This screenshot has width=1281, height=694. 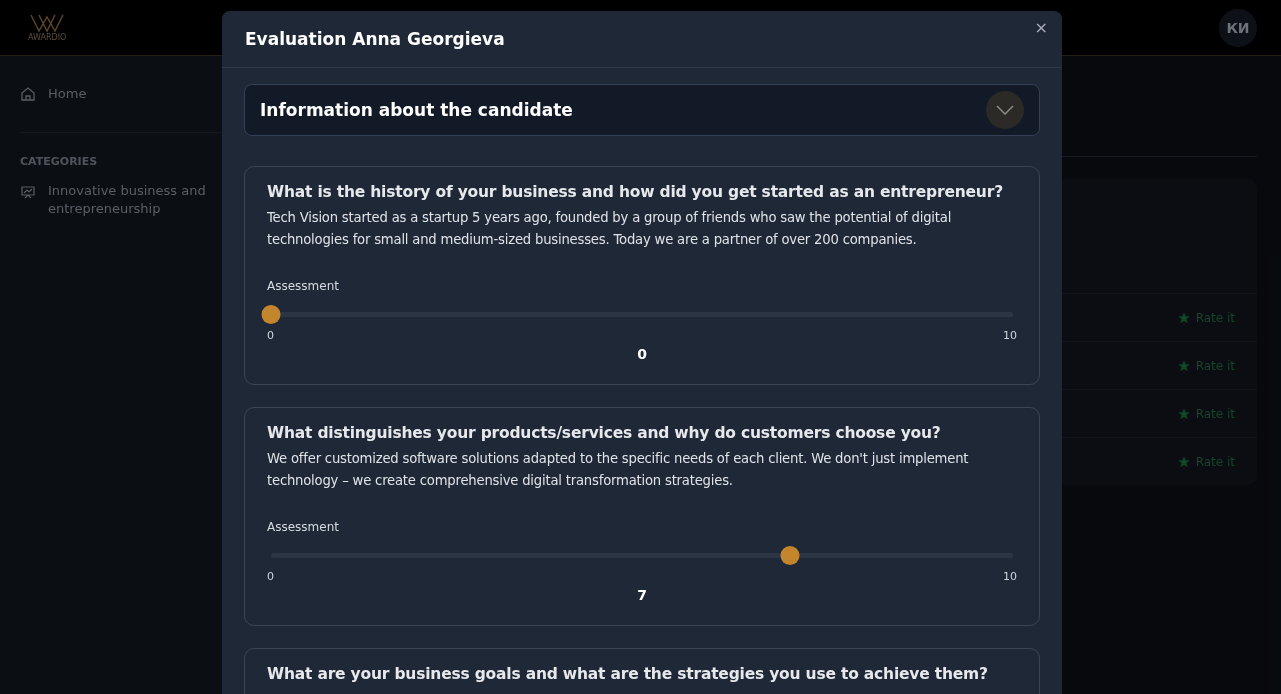 I want to click on chart-board-icon, so click(x=28, y=192).